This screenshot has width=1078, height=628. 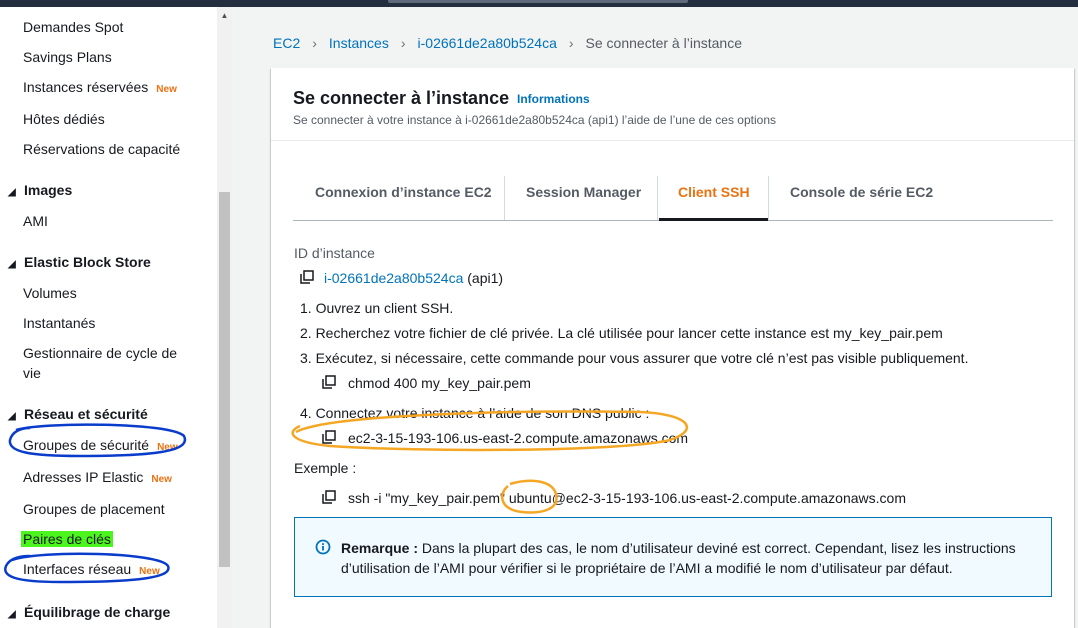 What do you see at coordinates (530, 498) in the screenshot?
I see `example-command-user: ubuntu` at bounding box center [530, 498].